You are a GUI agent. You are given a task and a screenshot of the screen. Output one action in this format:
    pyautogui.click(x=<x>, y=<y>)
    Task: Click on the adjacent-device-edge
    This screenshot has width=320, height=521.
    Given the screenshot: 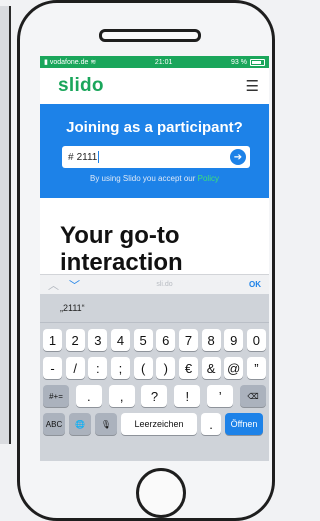 What is the action you would take?
    pyautogui.click(x=5, y=225)
    